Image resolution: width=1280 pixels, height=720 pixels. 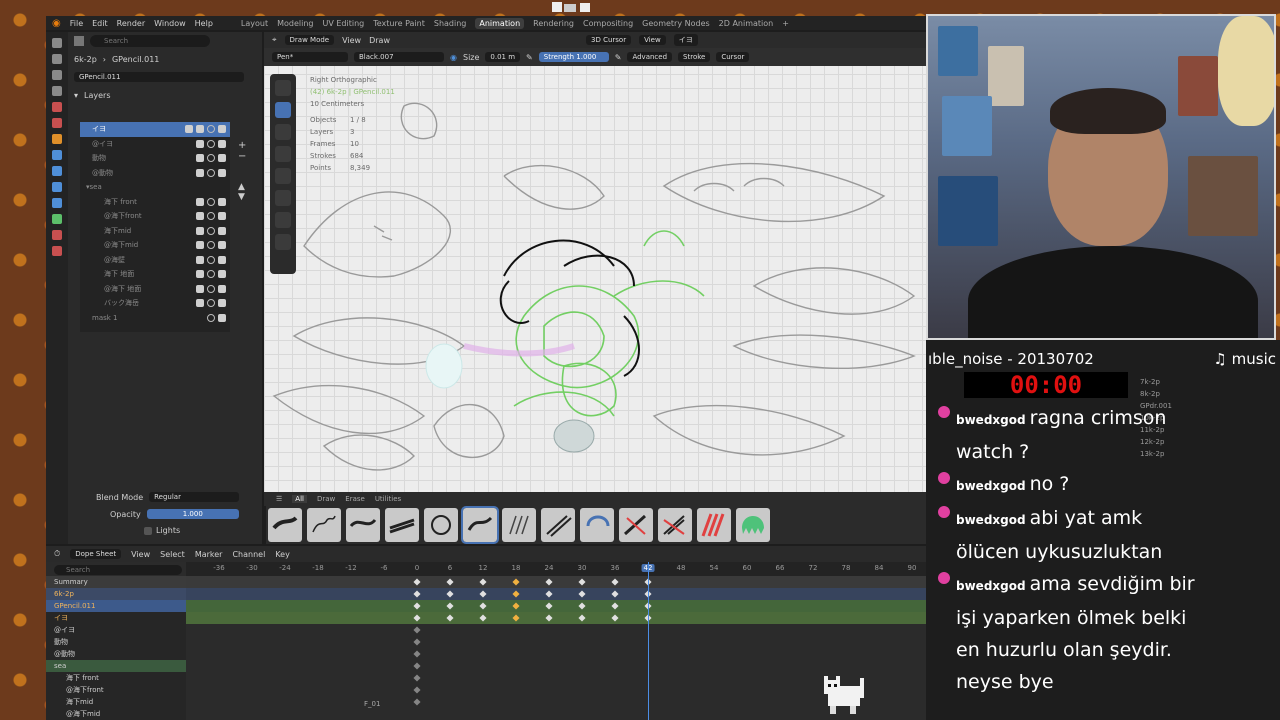 What do you see at coordinates (148, 530) in the screenshot?
I see `lights-checkbox` at bounding box center [148, 530].